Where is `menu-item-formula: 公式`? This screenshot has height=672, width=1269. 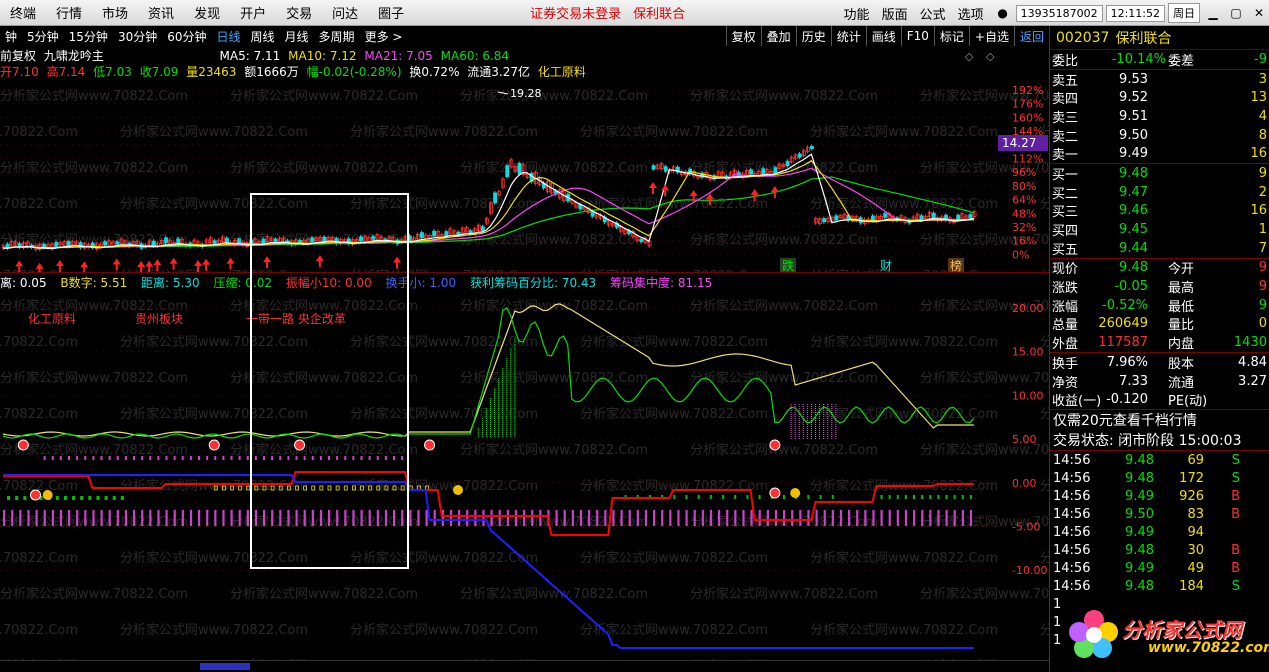 menu-item-formula: 公式 is located at coordinates (933, 13).